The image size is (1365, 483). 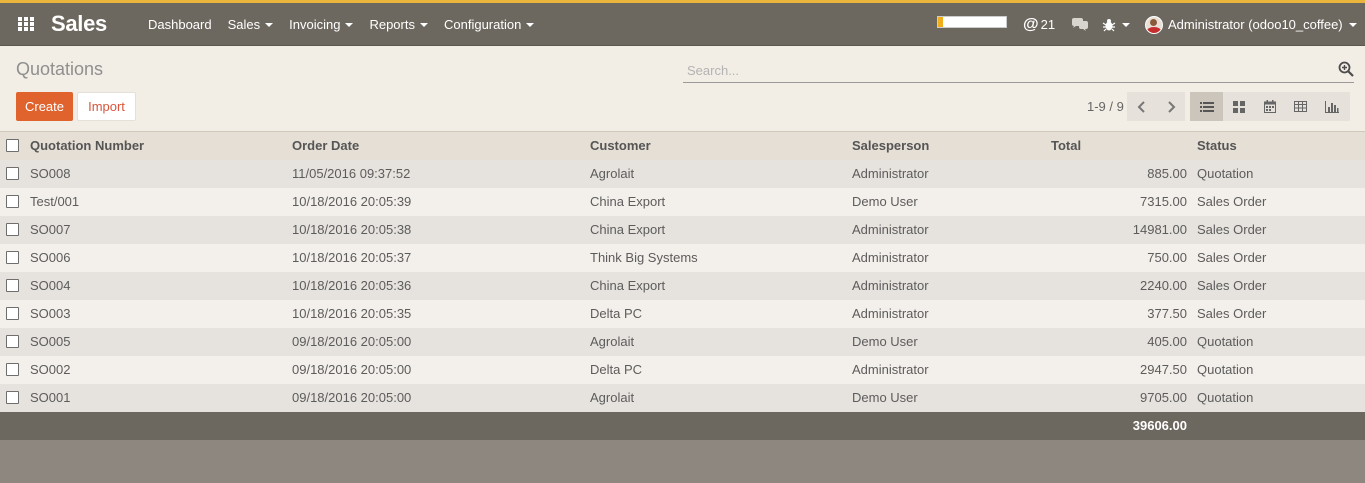 I want to click on column-header-customer: Customer, so click(x=620, y=146).